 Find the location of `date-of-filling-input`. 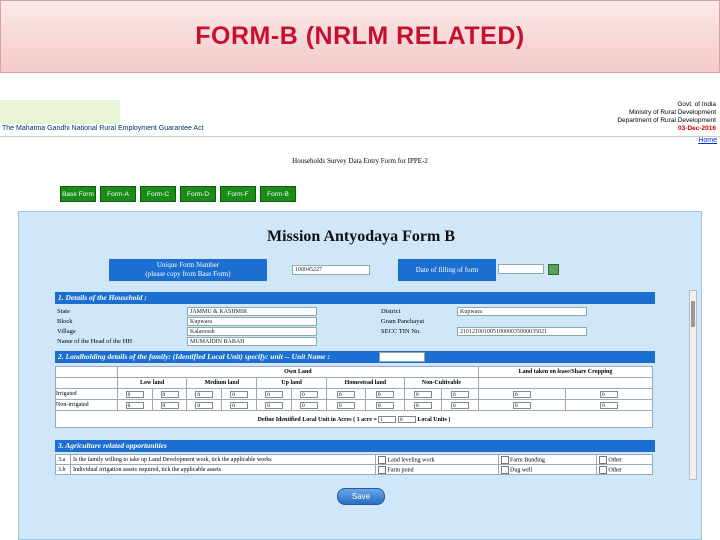

date-of-filling-input is located at coordinates (521, 269).